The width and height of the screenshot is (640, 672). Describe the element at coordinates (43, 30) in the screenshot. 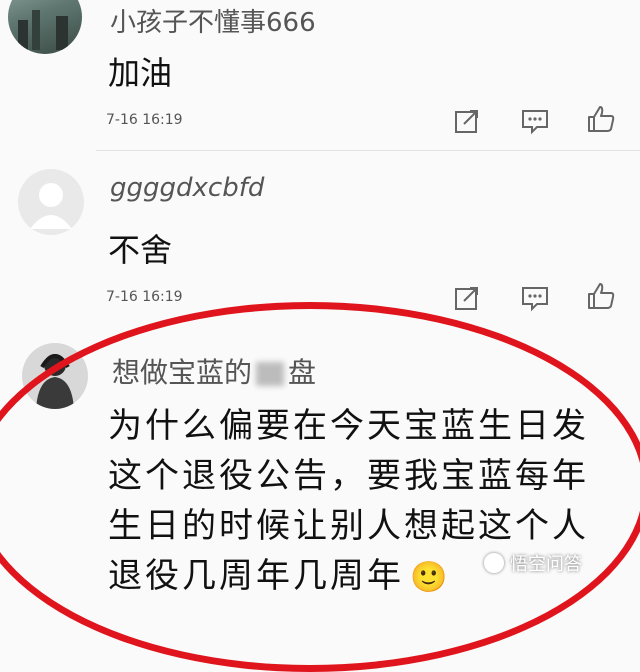

I see `landscape-photo-icon` at that location.